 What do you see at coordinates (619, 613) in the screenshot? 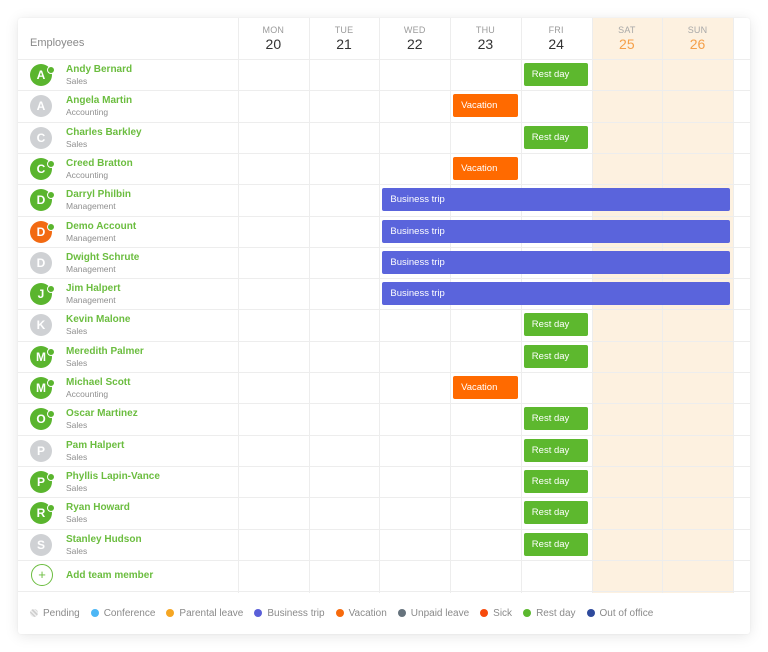
I see `legend-item-out-of-office: Out of office` at bounding box center [619, 613].